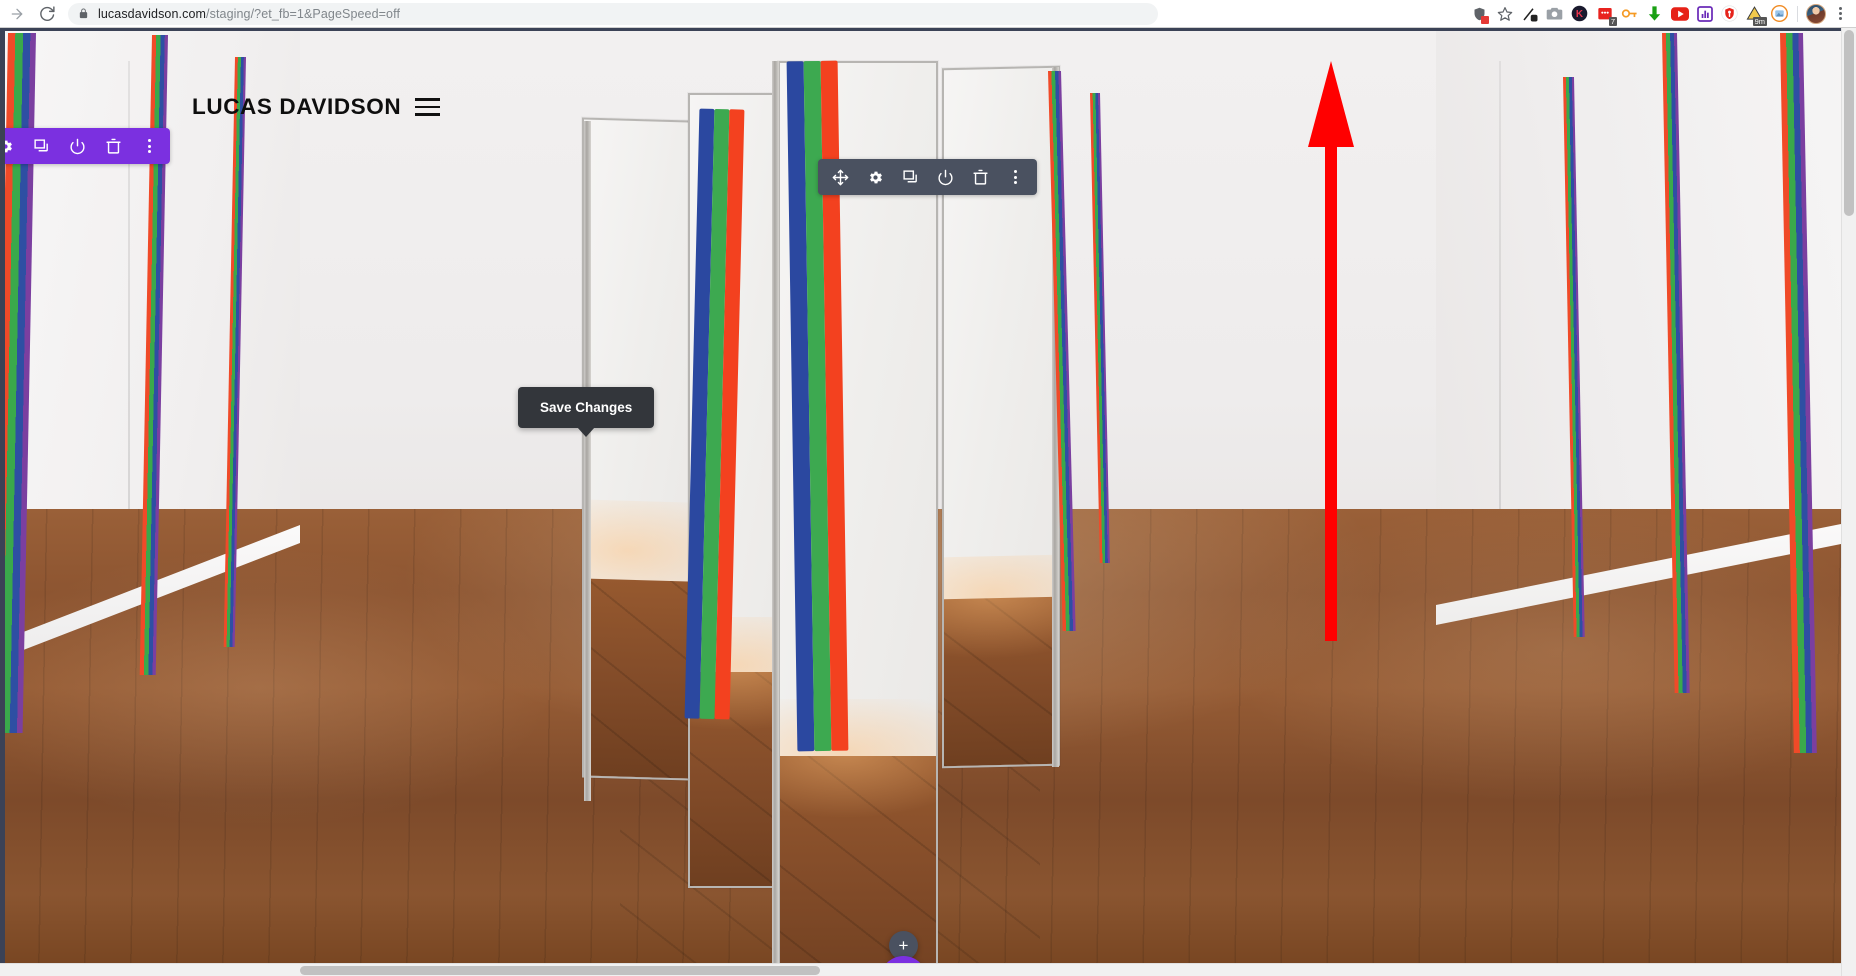  What do you see at coordinates (1729, 14) in the screenshot?
I see `red-shield-icon` at bounding box center [1729, 14].